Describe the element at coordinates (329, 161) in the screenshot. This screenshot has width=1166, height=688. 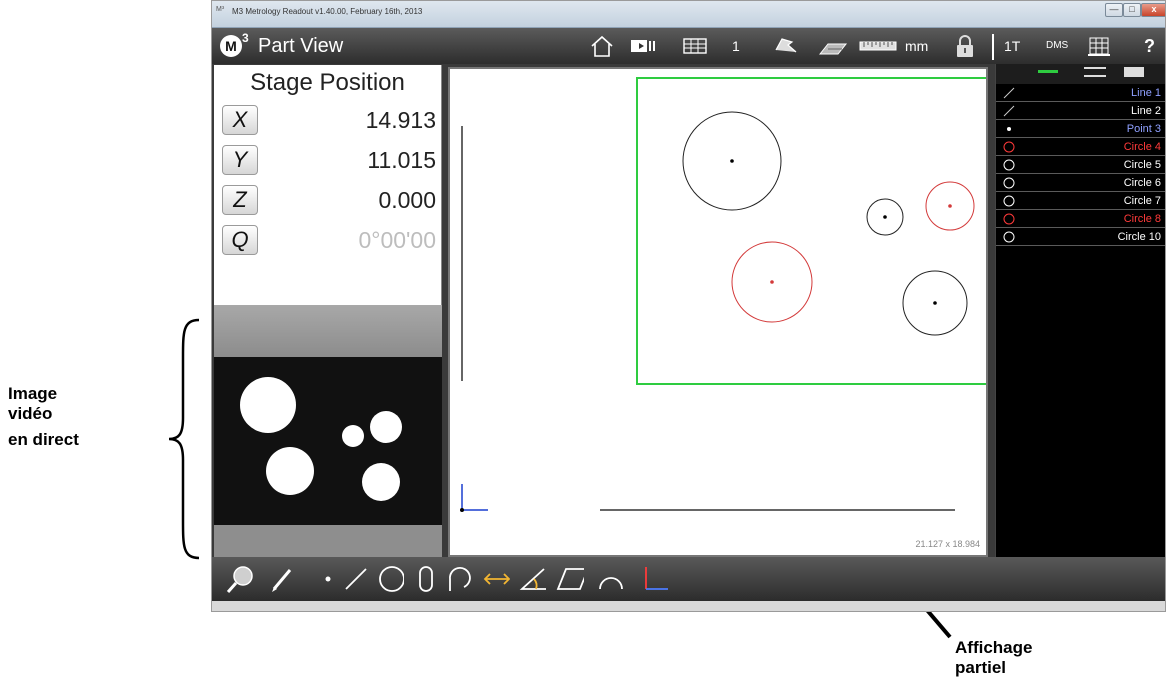
I see `axis-row-y: Y 11.015` at that location.